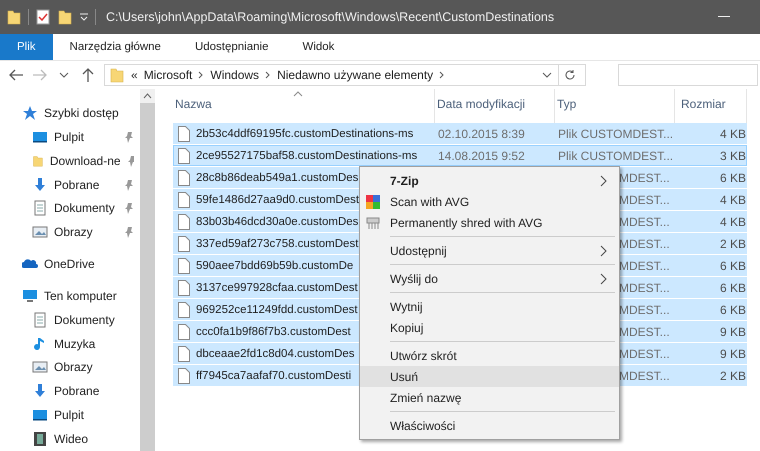 The image size is (760, 451). What do you see at coordinates (134, 75) in the screenshot?
I see `address-prefix: «` at bounding box center [134, 75].